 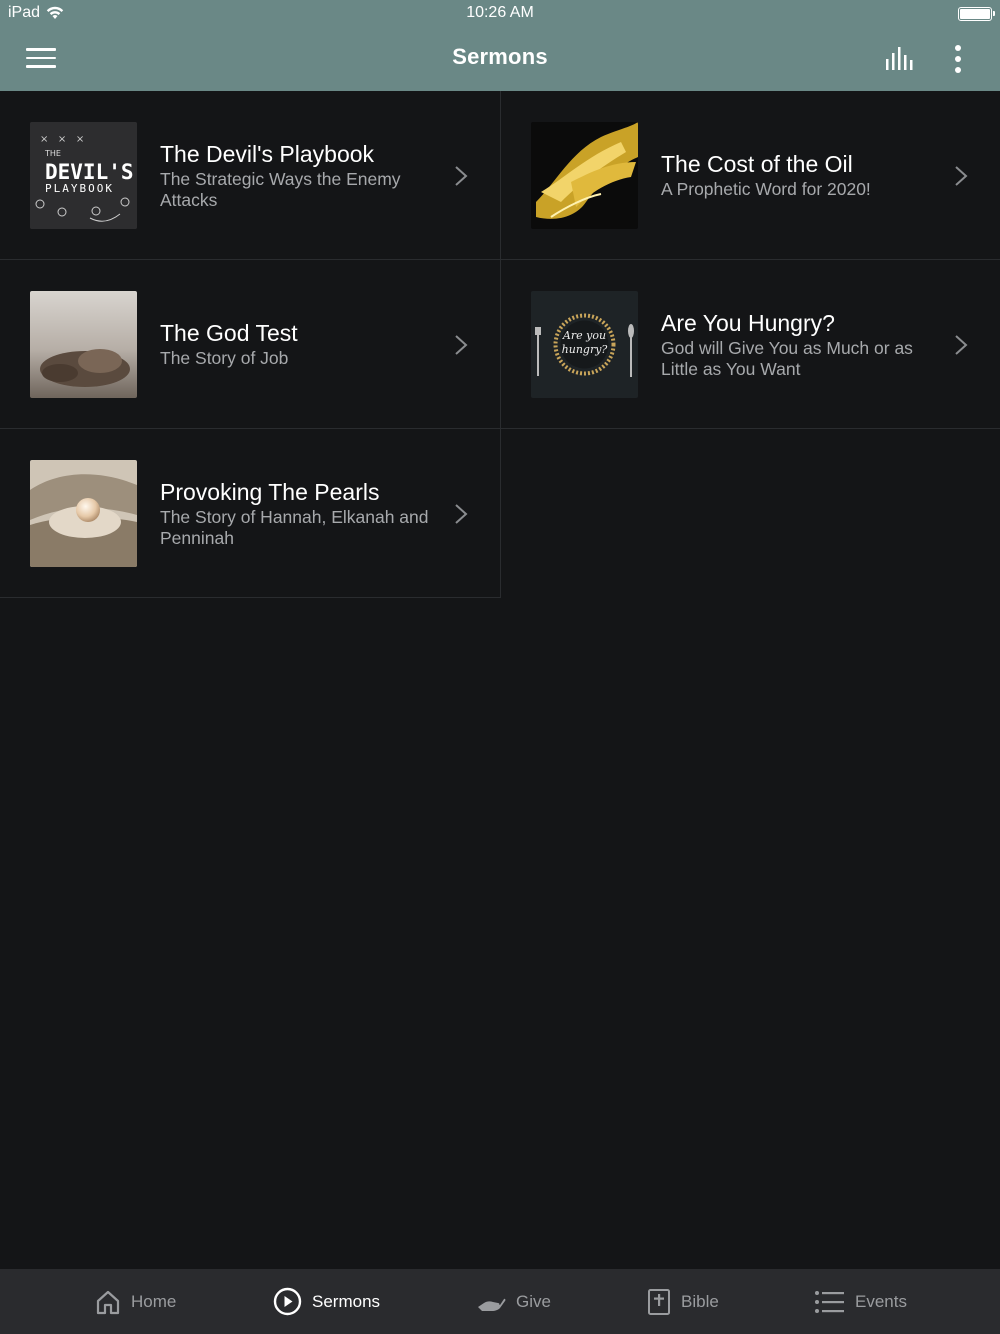 What do you see at coordinates (108, 1302) in the screenshot?
I see `home-icon` at bounding box center [108, 1302].